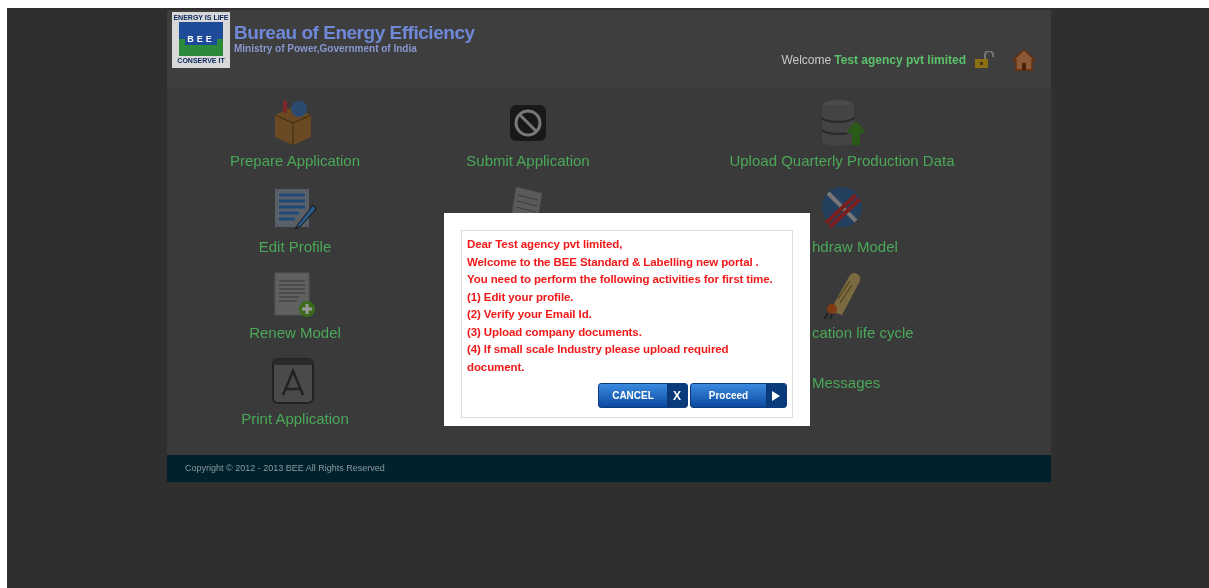  Describe the element at coordinates (295, 419) in the screenshot. I see `menu-link: Print Application` at that location.